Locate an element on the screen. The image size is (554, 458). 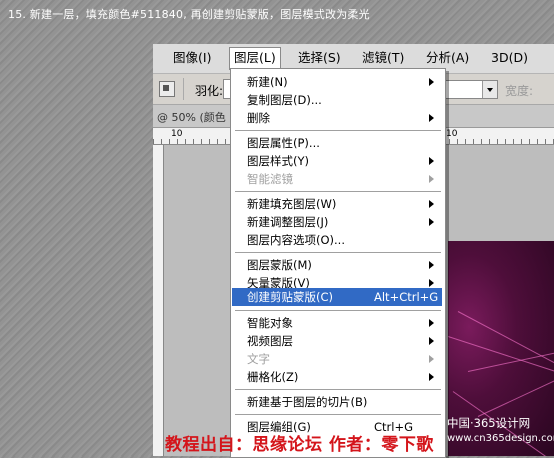
site-watermark: 中国·365设计网 www.cn365design.com is located at coordinates (500, 431).